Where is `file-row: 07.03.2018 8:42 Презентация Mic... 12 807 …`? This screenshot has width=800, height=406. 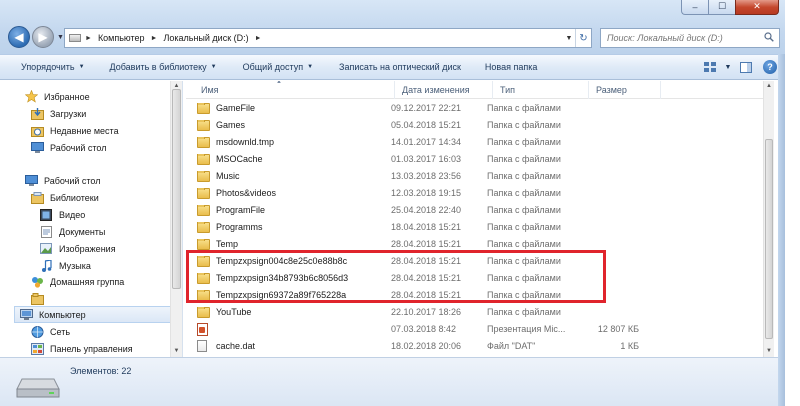
file-row: 07.03.2018 8:42 Презентация Mic... 12 807 … is located at coordinates (427, 329).